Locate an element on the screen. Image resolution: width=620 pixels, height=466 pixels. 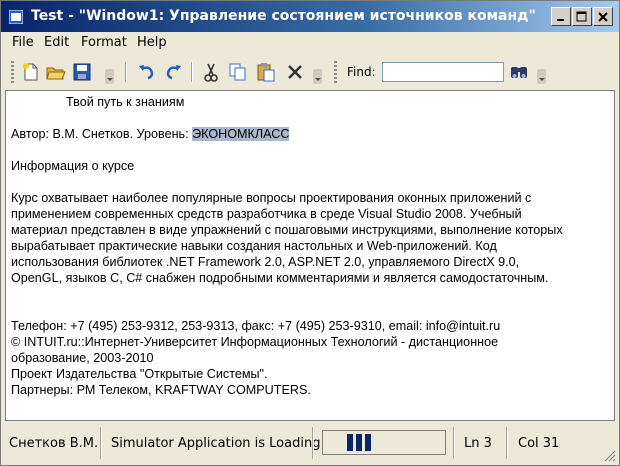
resize-grip-icon is located at coordinates (610, 456).